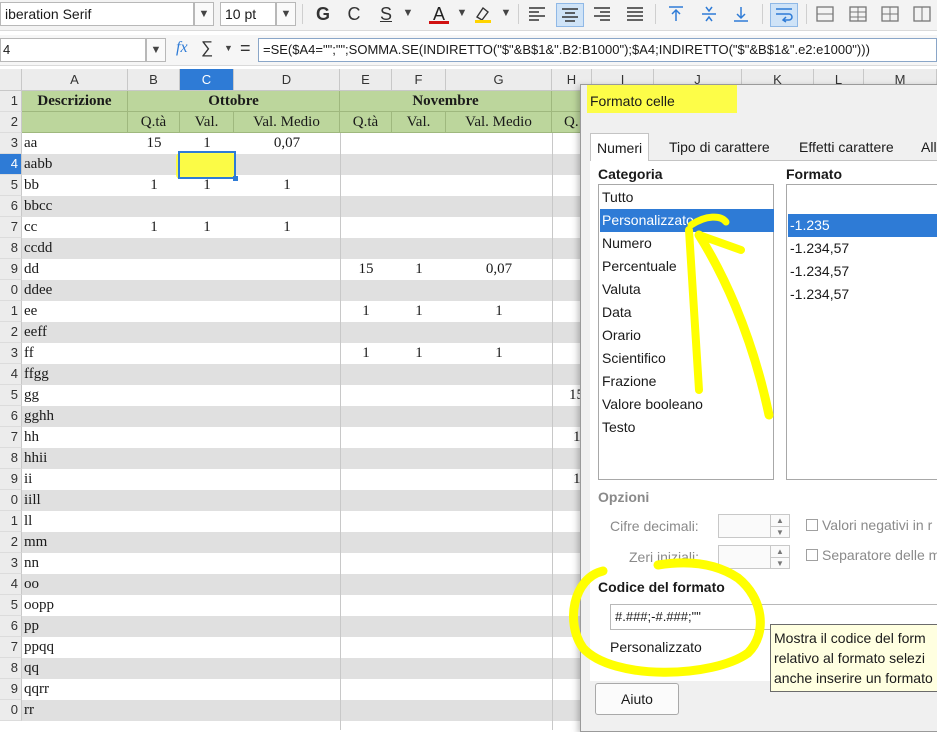 The width and height of the screenshot is (937, 732). I want to click on tab-allineamento: All, so click(926, 147).